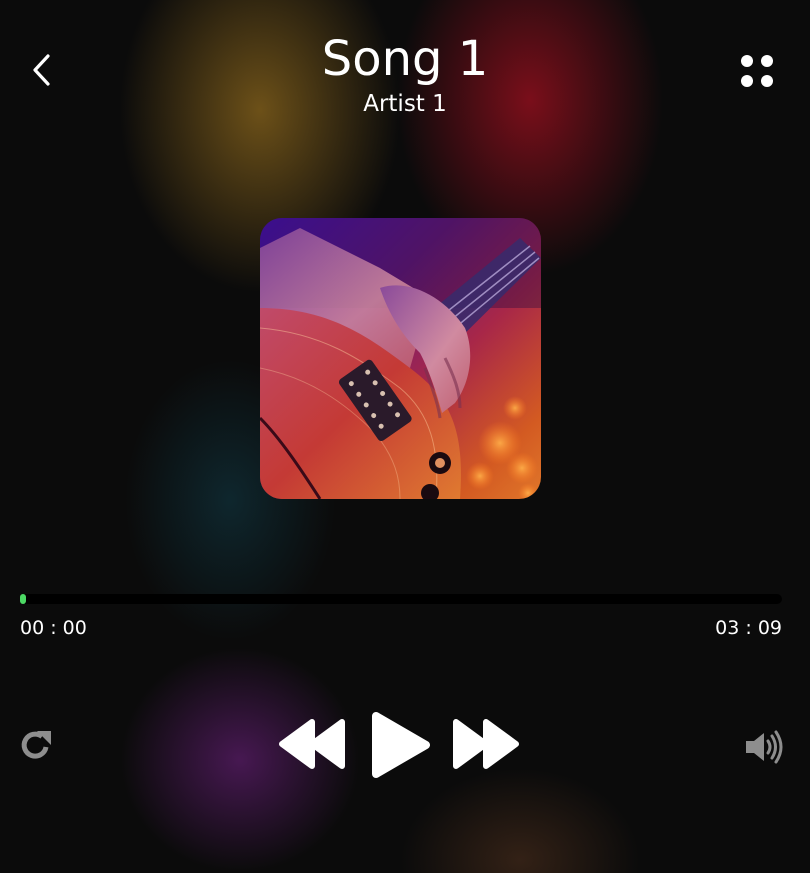  I want to click on volume-button, so click(764, 749).